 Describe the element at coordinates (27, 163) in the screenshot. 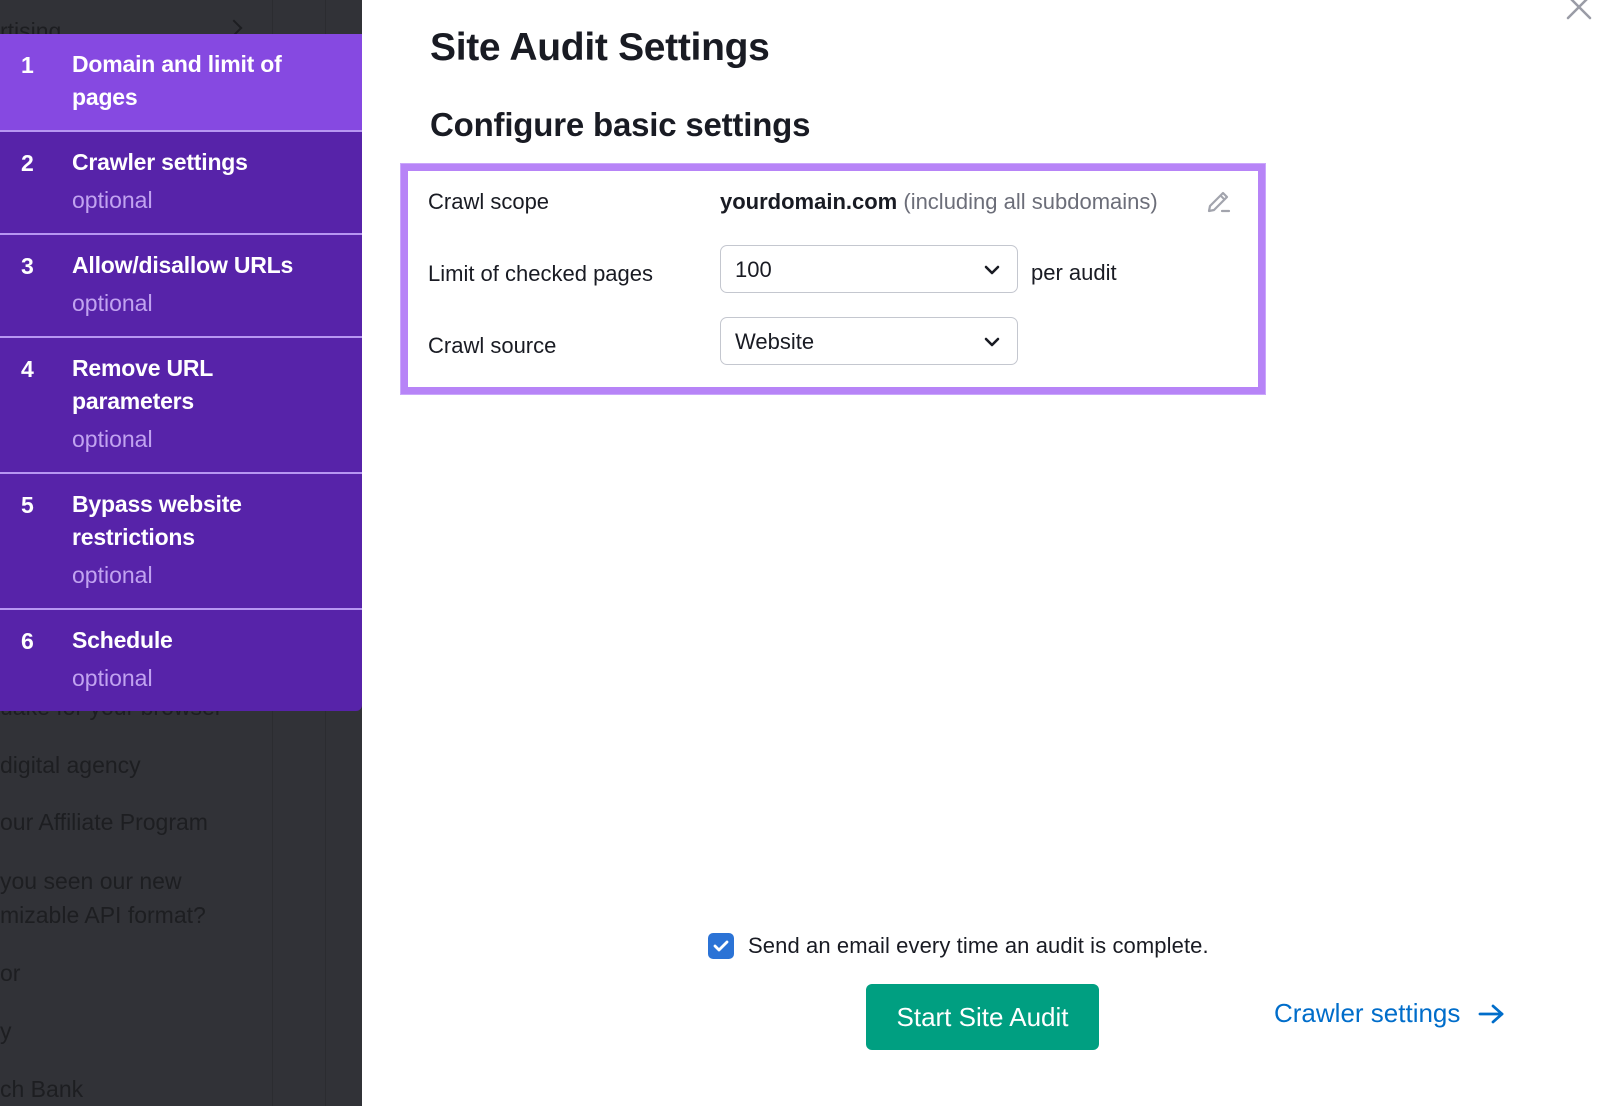

I see `step-number: 2` at that location.